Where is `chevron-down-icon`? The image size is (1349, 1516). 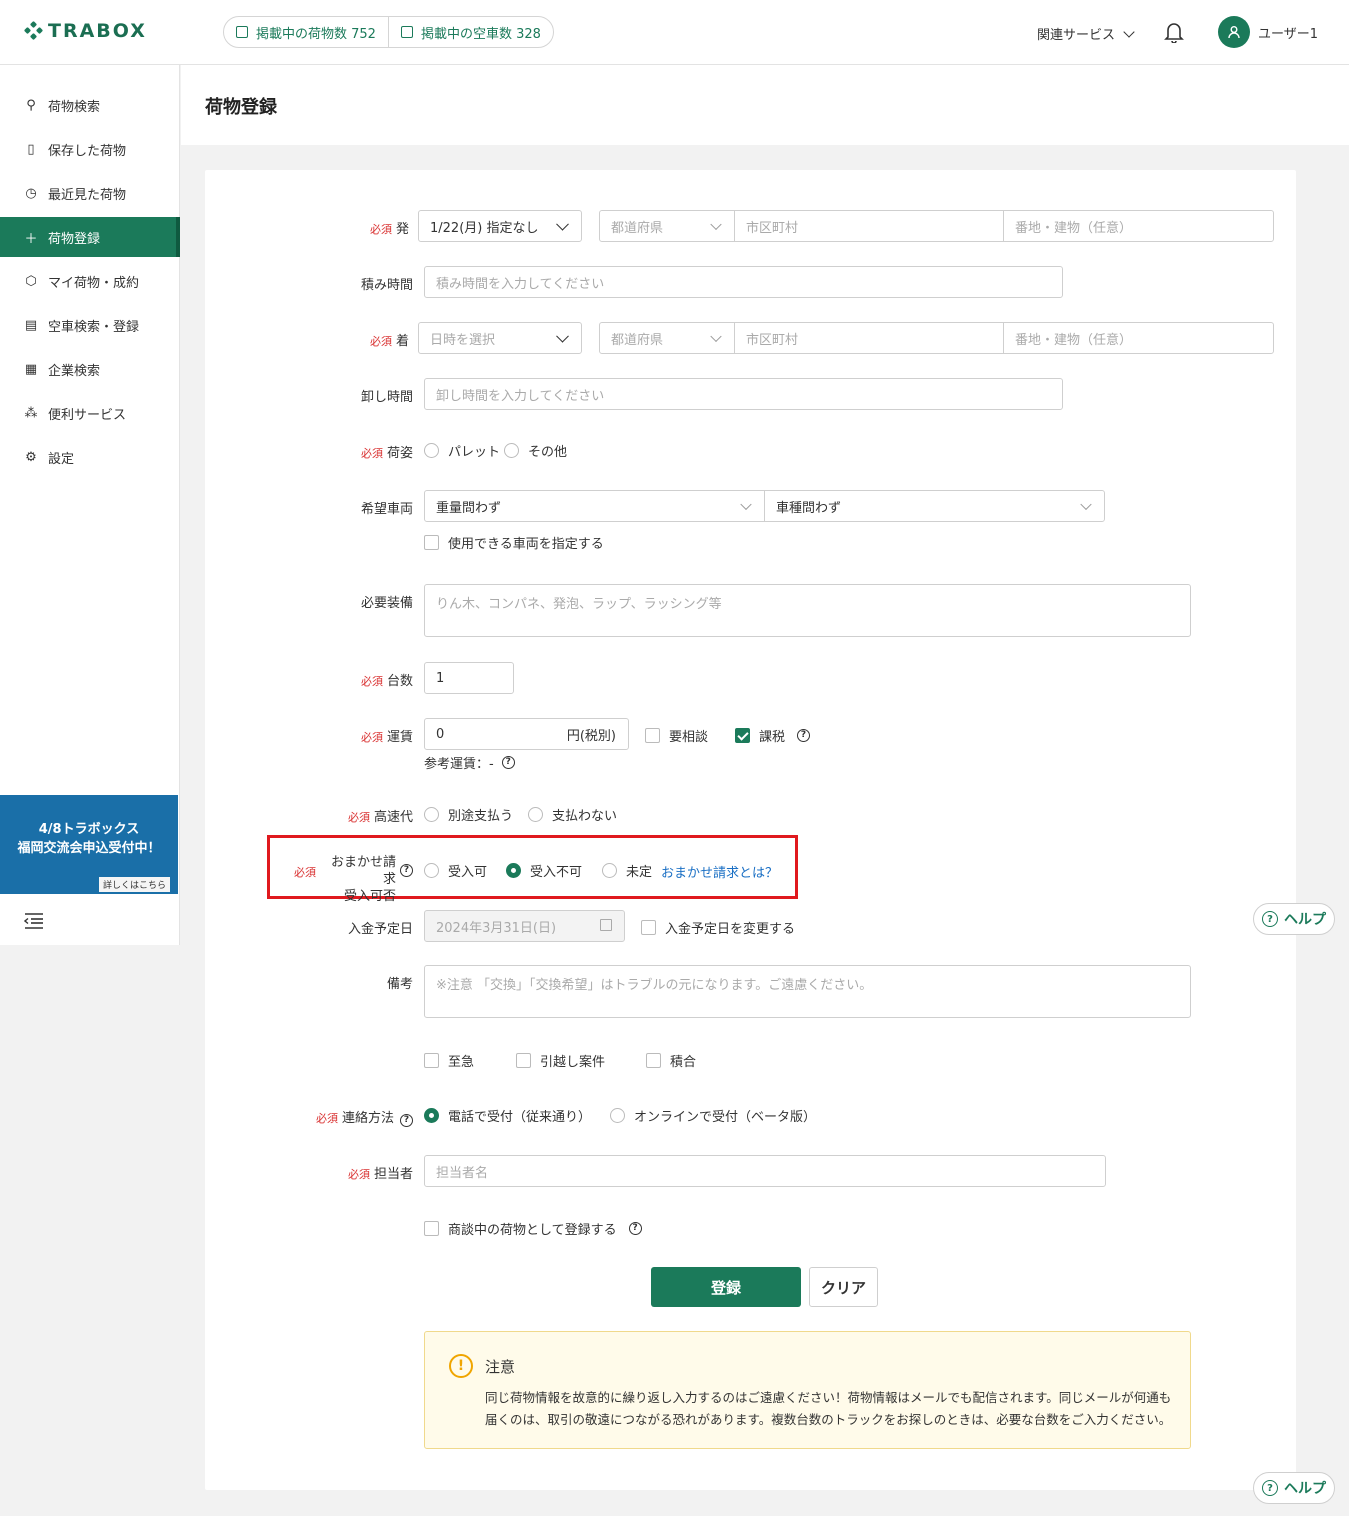 chevron-down-icon is located at coordinates (562, 224).